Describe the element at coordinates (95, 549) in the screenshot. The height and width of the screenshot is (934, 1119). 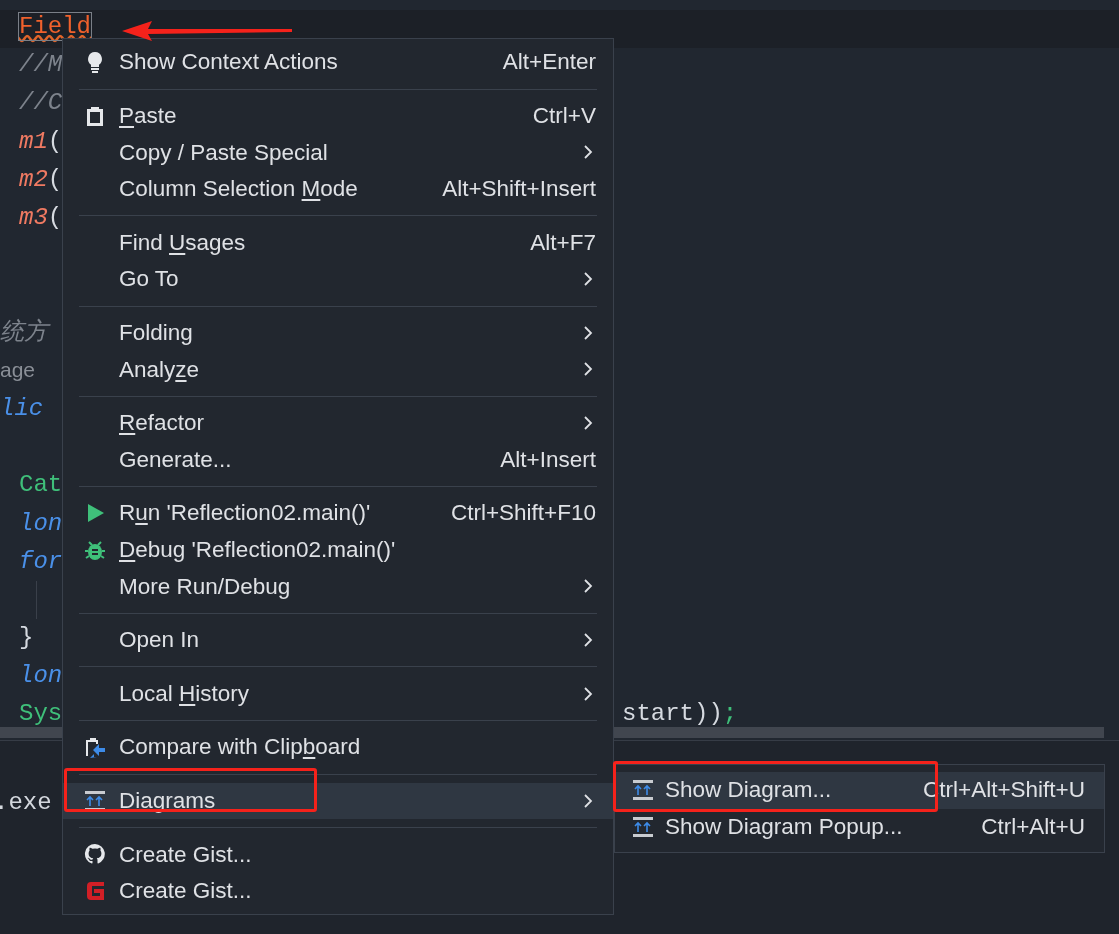
I see `bug-icon` at that location.